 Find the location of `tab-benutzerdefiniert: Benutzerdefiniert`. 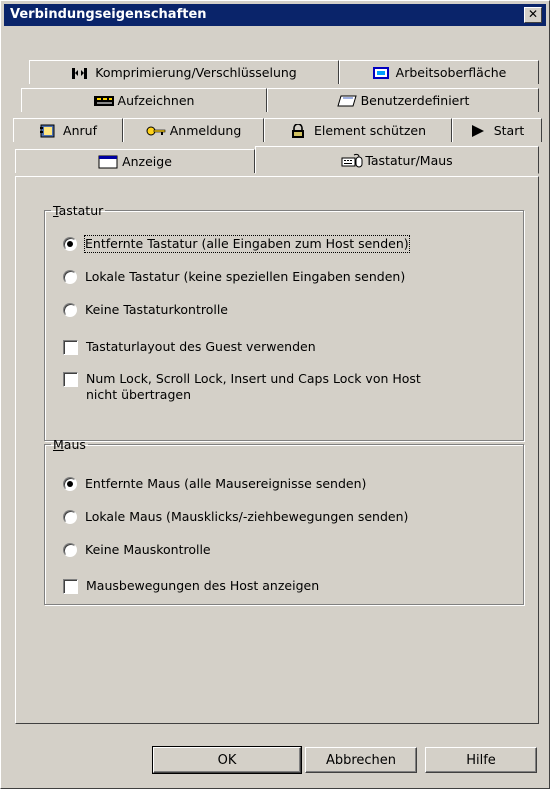

tab-benutzerdefiniert: Benutzerdefiniert is located at coordinates (403, 100).